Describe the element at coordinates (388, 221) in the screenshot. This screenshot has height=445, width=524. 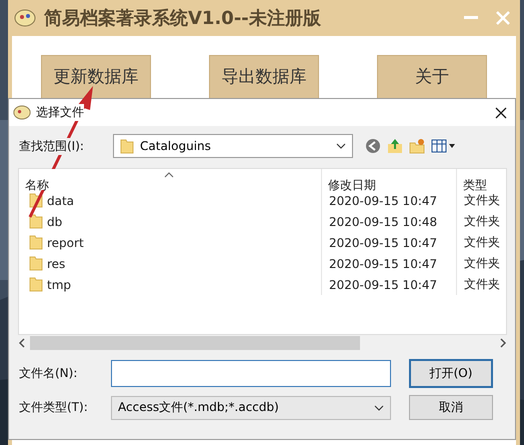
I see `date-cell: 2020-09-15 10:48` at that location.